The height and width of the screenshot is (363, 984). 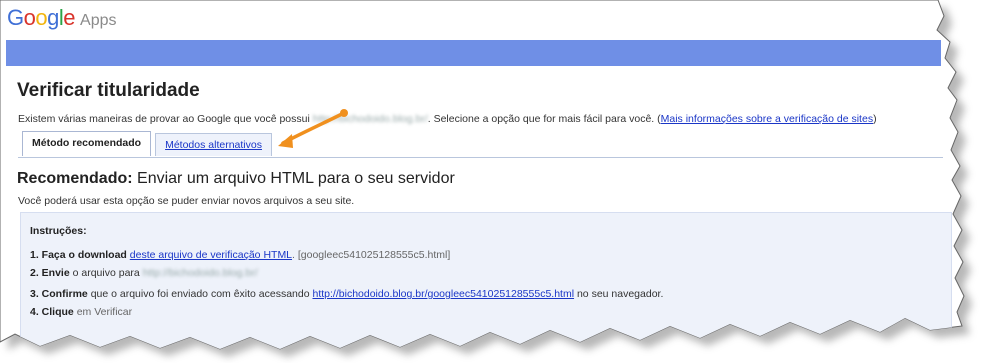 What do you see at coordinates (285, 141) in the screenshot?
I see `arrow-head` at bounding box center [285, 141].